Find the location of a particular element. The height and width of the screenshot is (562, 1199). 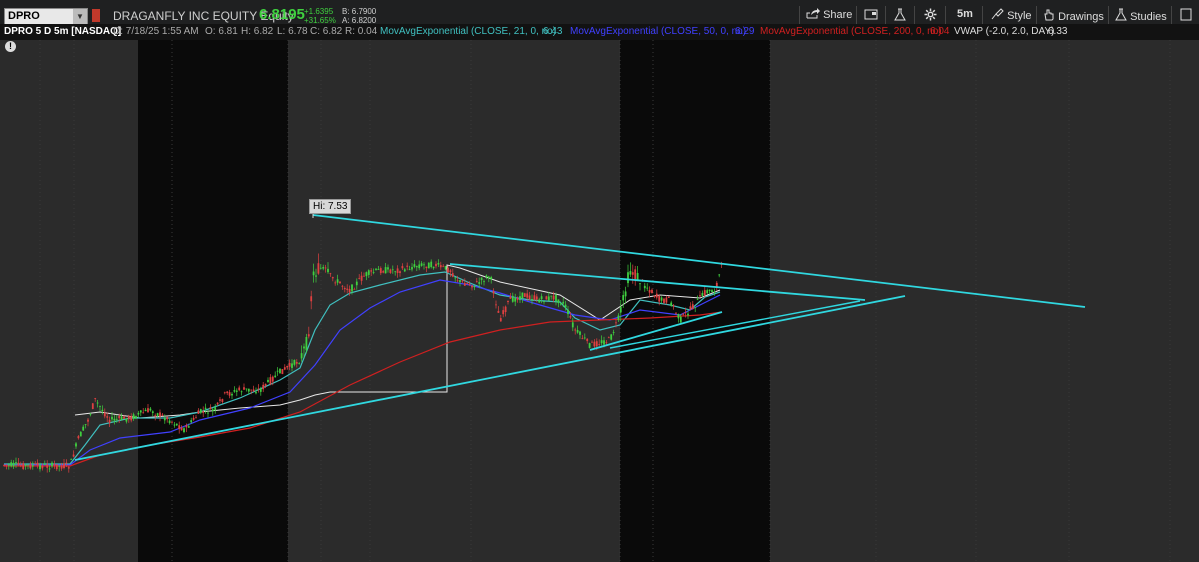

vwap-value: 6.33 is located at coordinates (1058, 31).